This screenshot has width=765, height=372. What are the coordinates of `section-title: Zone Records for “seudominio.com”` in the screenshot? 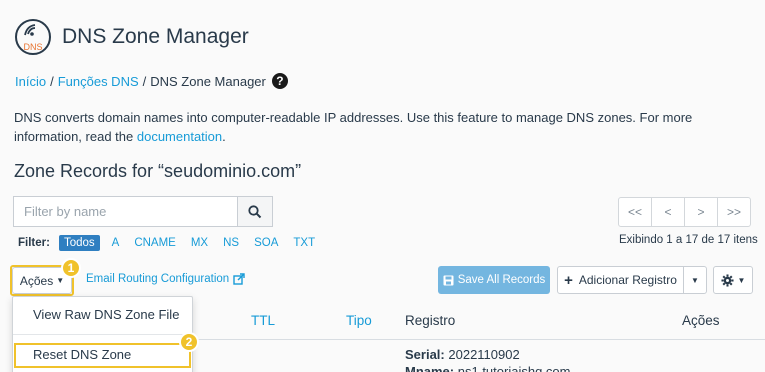 It's located at (158, 171).